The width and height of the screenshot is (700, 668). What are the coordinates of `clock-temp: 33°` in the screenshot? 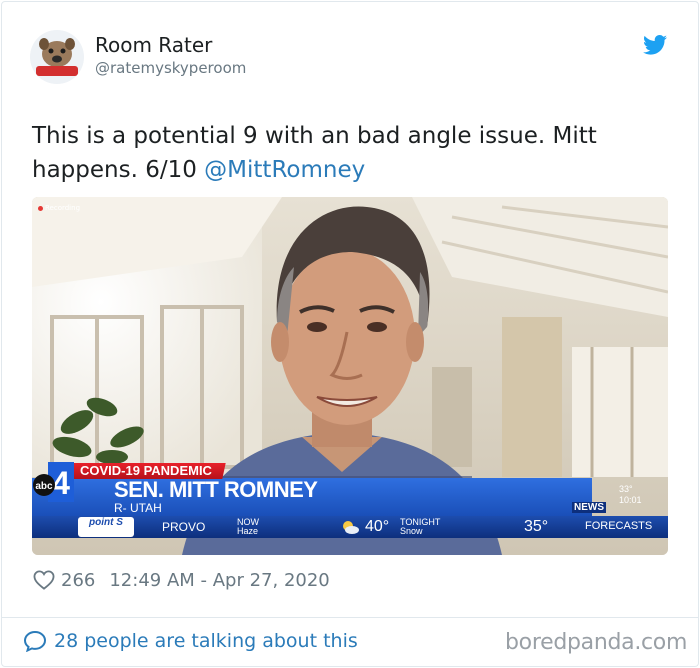 It's located at (626, 489).